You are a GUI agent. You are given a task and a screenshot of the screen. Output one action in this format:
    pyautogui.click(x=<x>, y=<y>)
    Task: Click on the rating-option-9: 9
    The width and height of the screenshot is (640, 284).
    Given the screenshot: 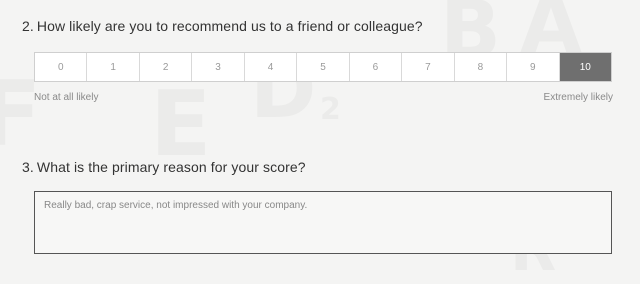 What is the action you would take?
    pyautogui.click(x=533, y=67)
    